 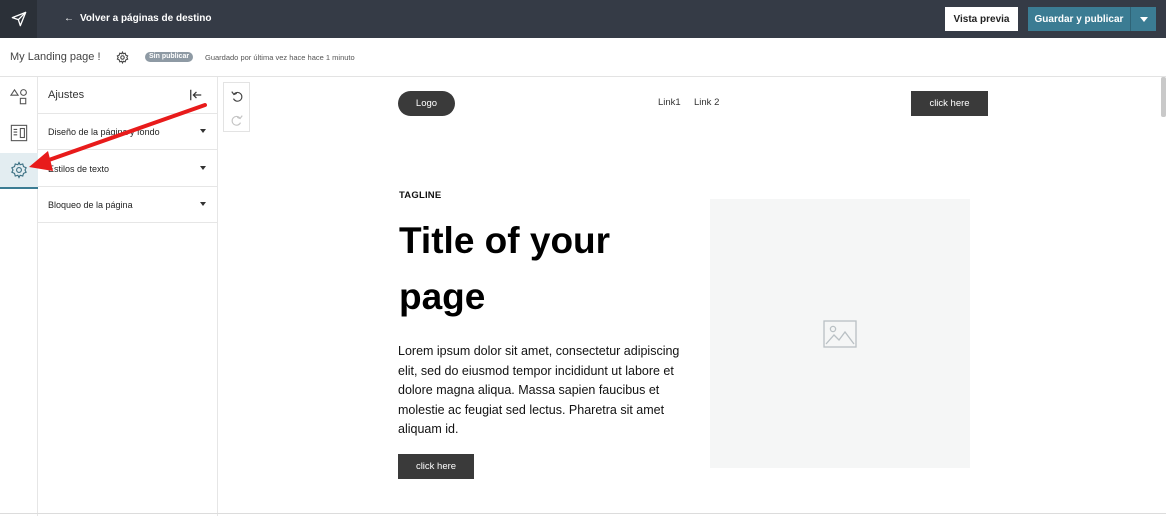 I want to click on nav-link-1: Link1, so click(x=669, y=102).